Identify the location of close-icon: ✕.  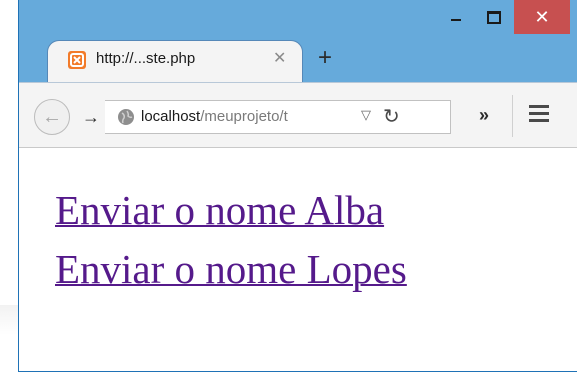
(542, 17).